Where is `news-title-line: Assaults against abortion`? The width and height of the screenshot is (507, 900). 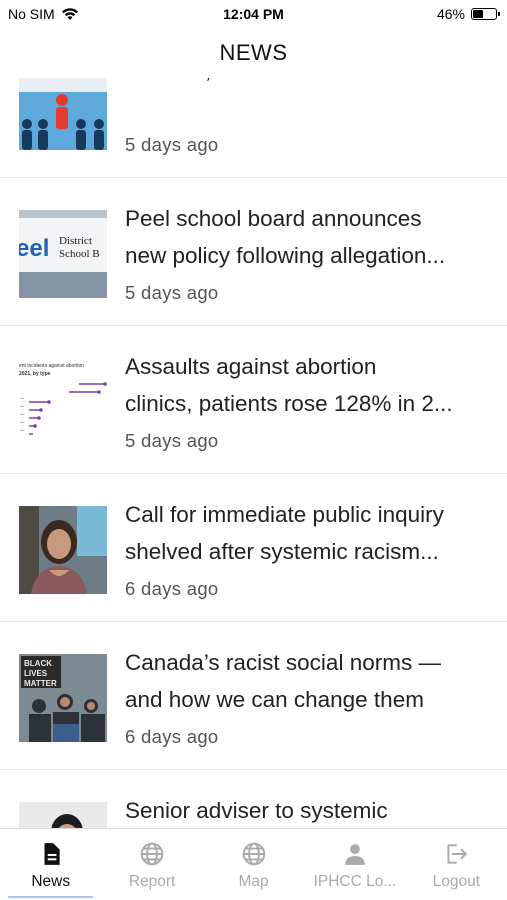
news-title-line: Assaults against abortion is located at coordinates (251, 366).